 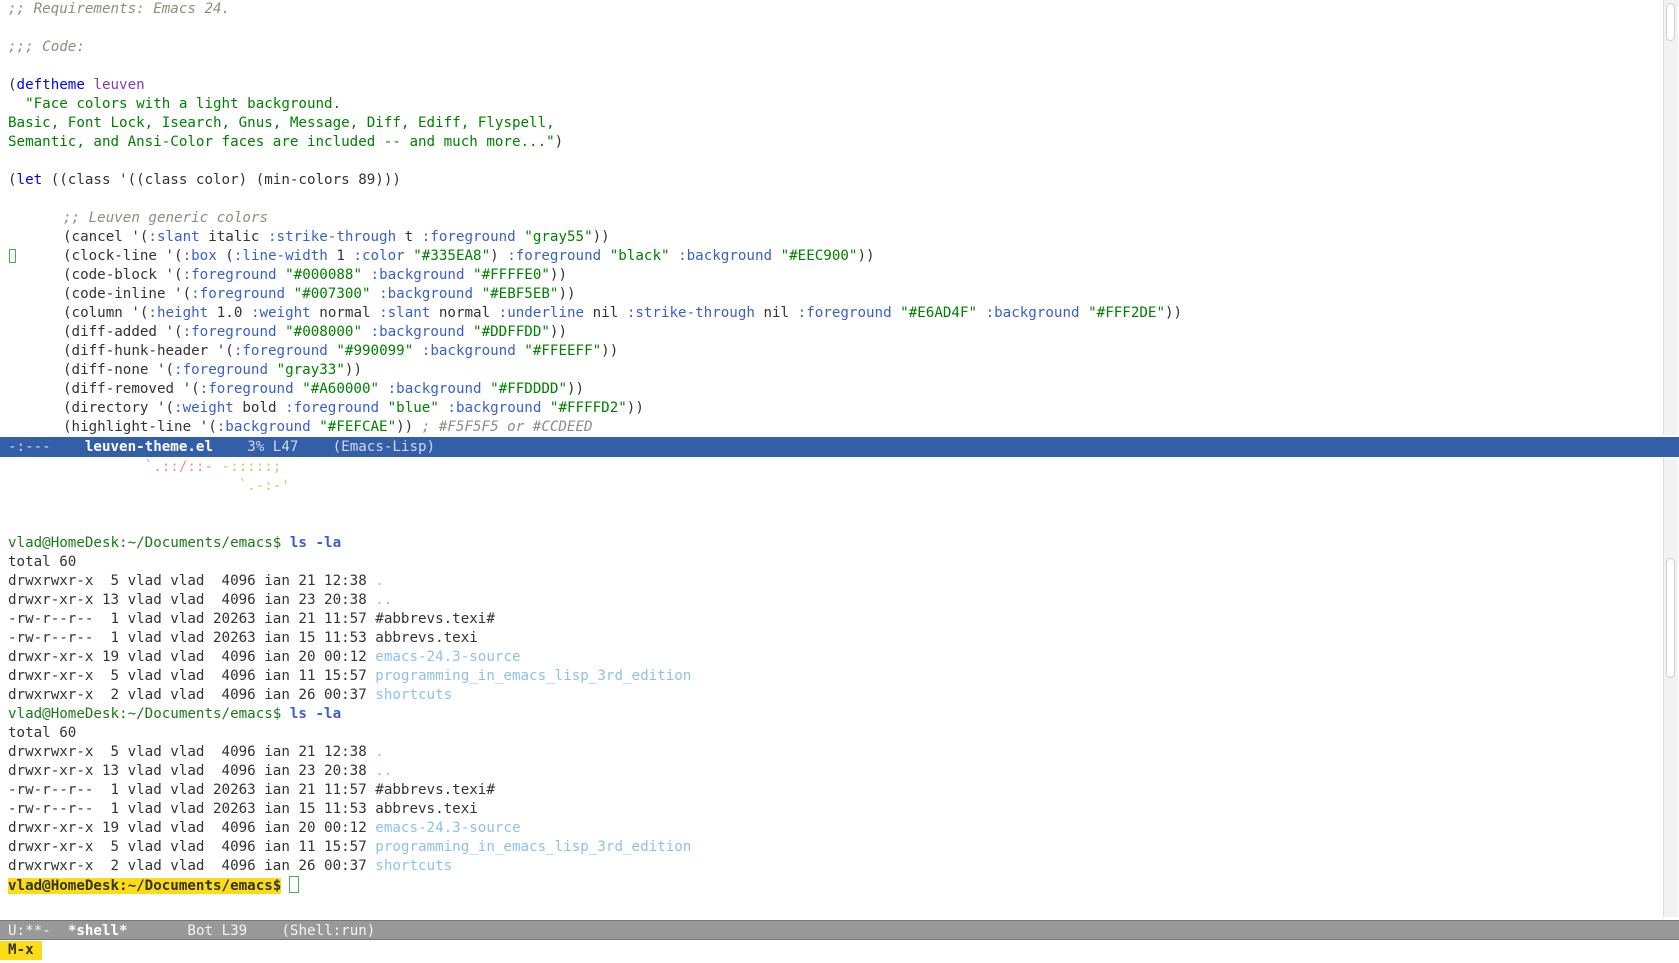 What do you see at coordinates (264, 486) in the screenshot?
I see `ascii-art-line: `.-:-'` at bounding box center [264, 486].